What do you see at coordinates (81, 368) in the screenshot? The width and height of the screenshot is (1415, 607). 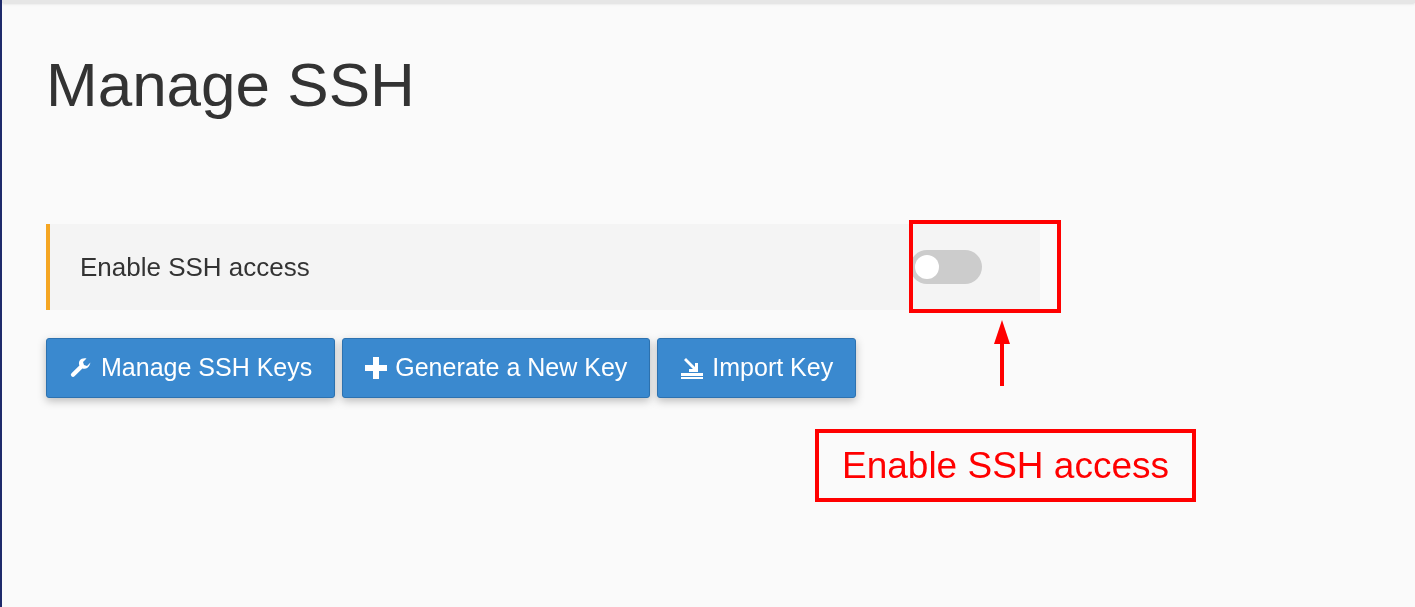 I see `wrench-icon` at bounding box center [81, 368].